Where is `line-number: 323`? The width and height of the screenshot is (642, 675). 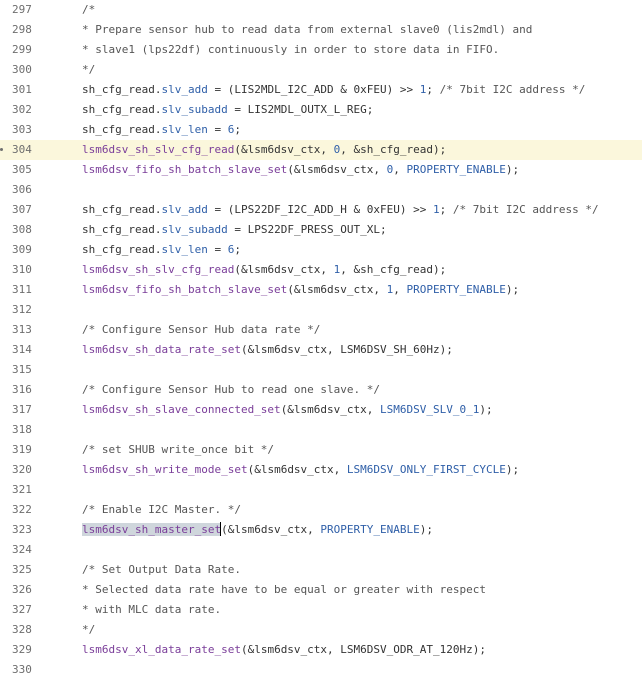
line-number: 323 is located at coordinates (27, 530).